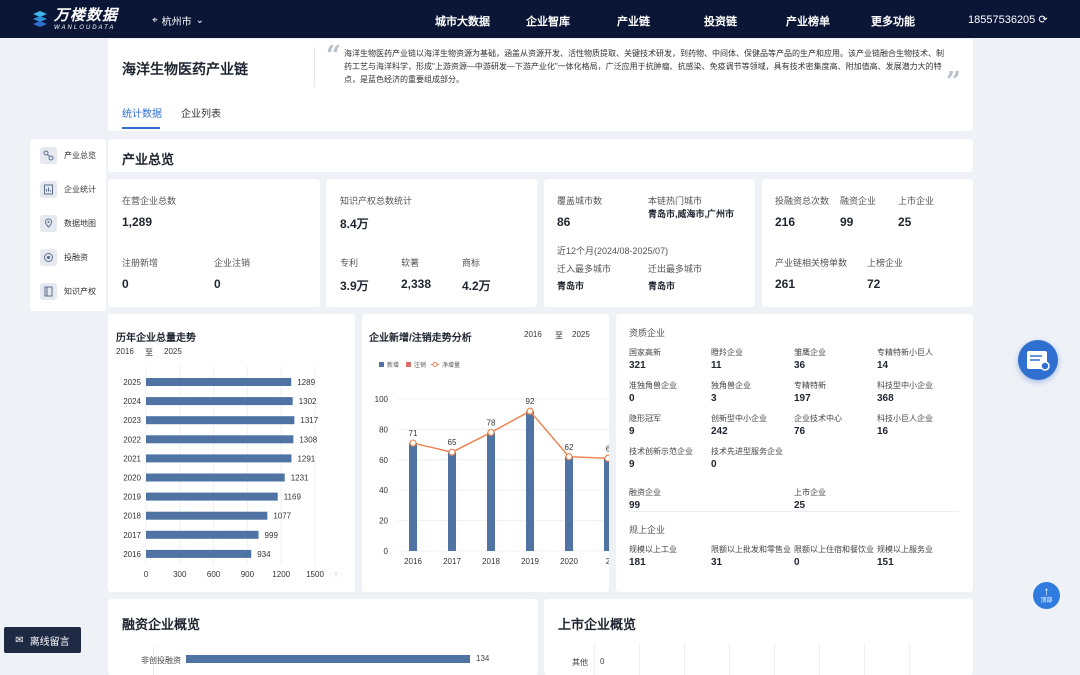  Describe the element at coordinates (632, 431) in the screenshot. I see `qual-value: 9` at that location.